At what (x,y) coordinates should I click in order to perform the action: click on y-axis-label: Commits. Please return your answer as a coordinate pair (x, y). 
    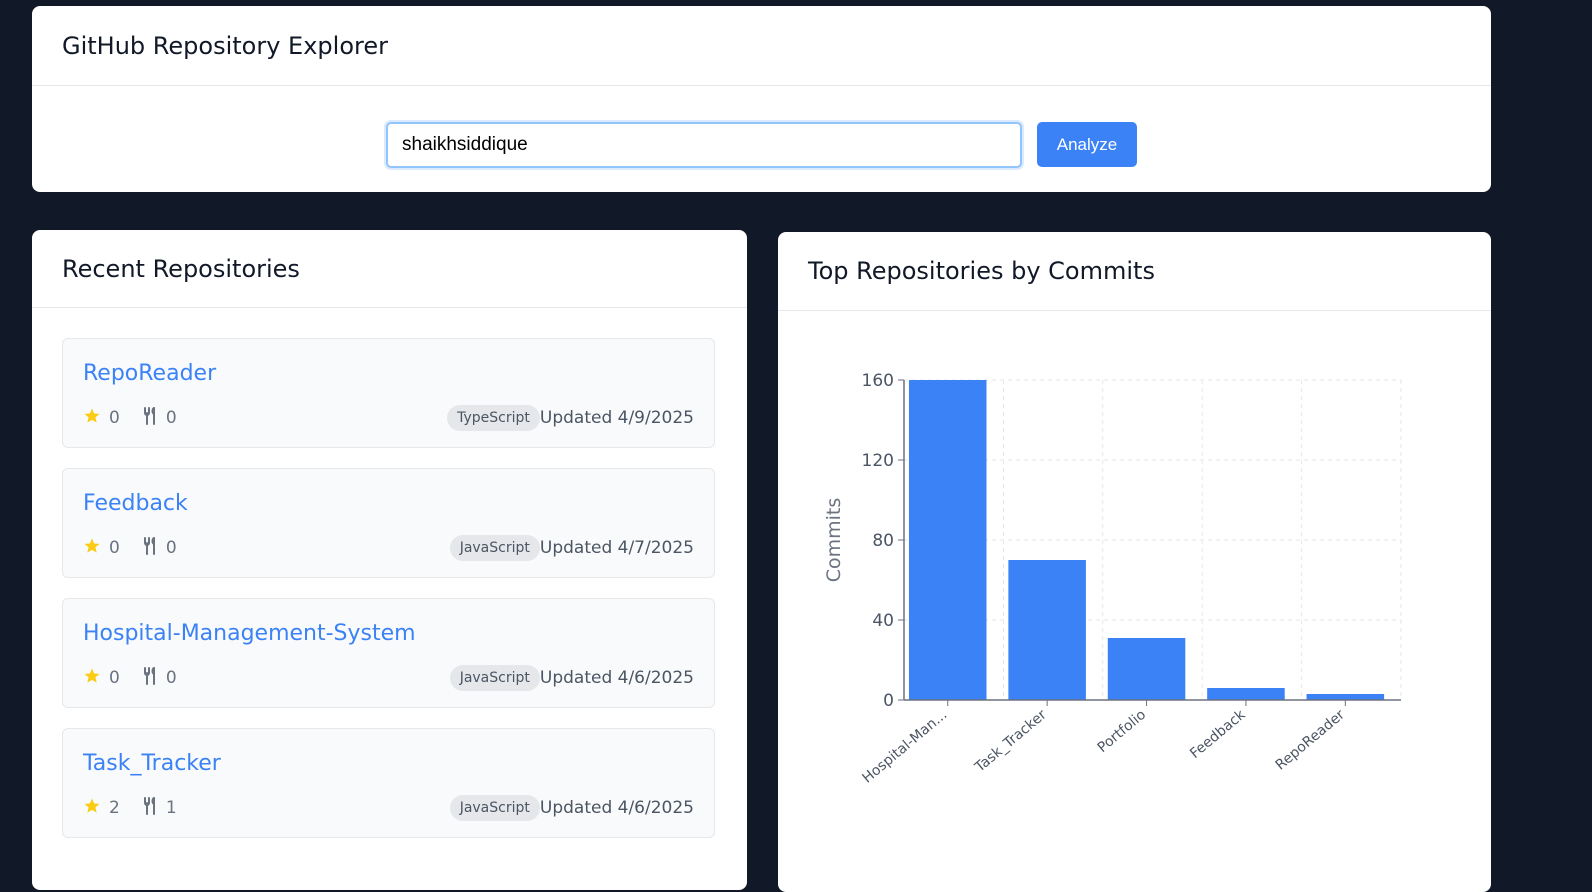
    Looking at the image, I should click on (834, 540).